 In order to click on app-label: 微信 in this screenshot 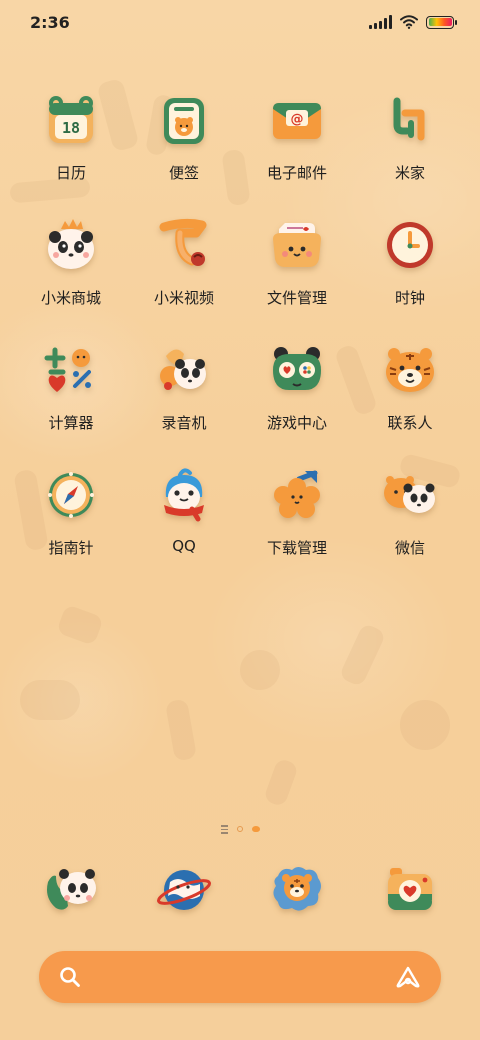, I will do `click(409, 548)`.